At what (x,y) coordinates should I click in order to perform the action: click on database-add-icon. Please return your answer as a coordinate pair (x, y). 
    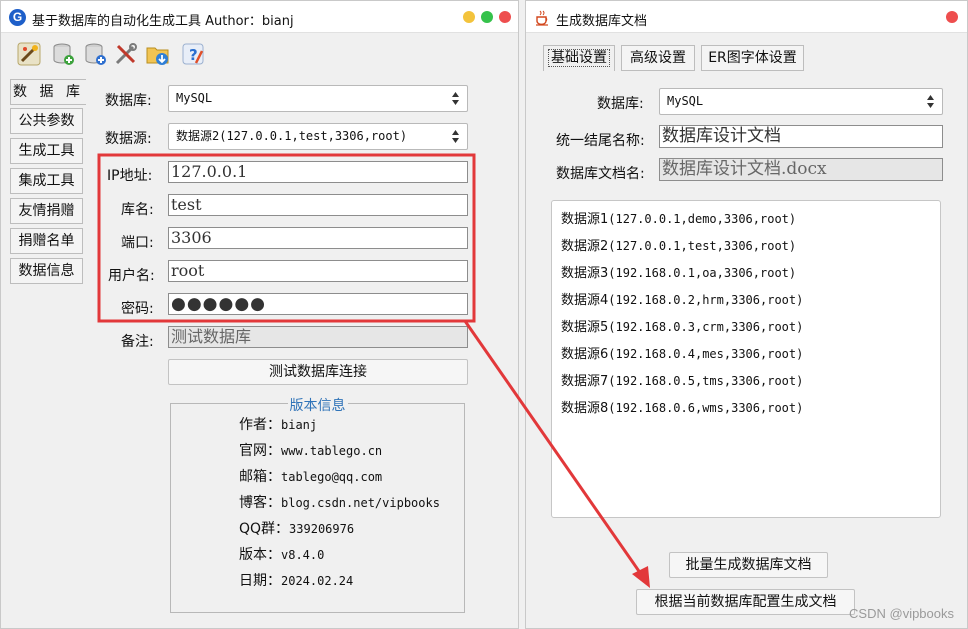
    Looking at the image, I should click on (63, 54).